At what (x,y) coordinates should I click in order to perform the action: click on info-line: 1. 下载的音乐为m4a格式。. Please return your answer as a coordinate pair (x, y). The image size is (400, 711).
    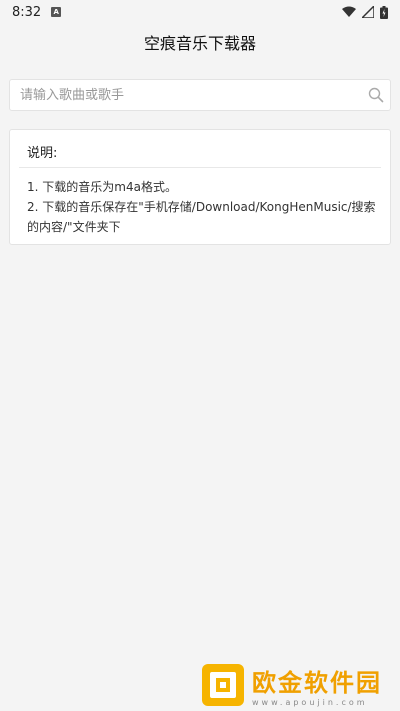
    Looking at the image, I should click on (102, 187).